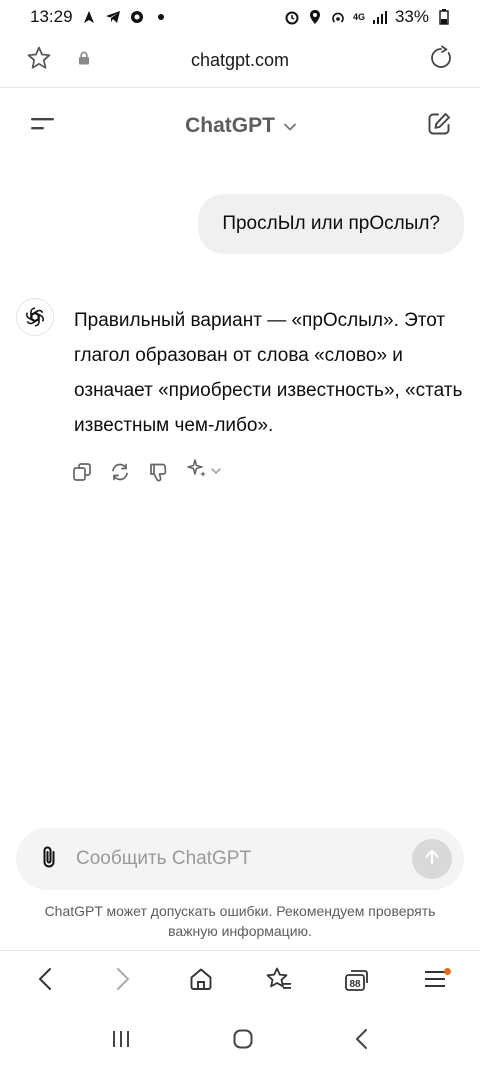 This screenshot has width=480, height=1070. Describe the element at coordinates (292, 17) in the screenshot. I see `alarm-icon` at that location.